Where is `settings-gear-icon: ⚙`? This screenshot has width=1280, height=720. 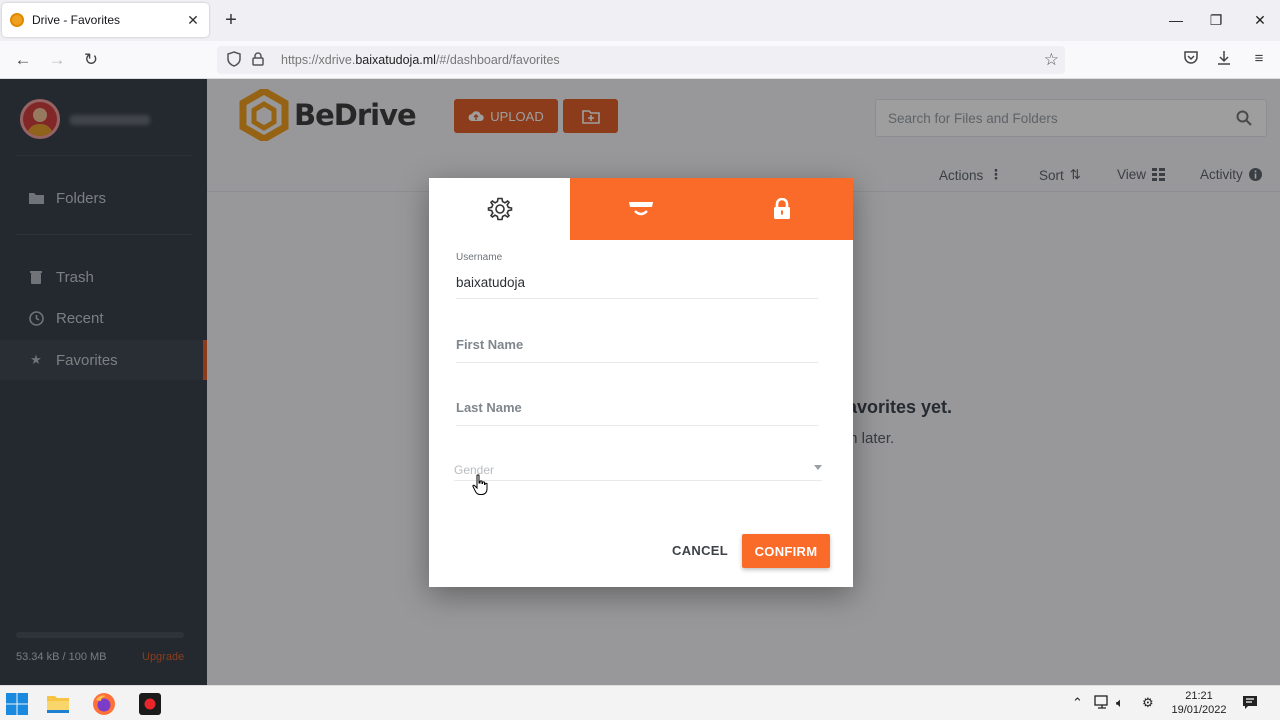 settings-gear-icon: ⚙ is located at coordinates (1148, 703).